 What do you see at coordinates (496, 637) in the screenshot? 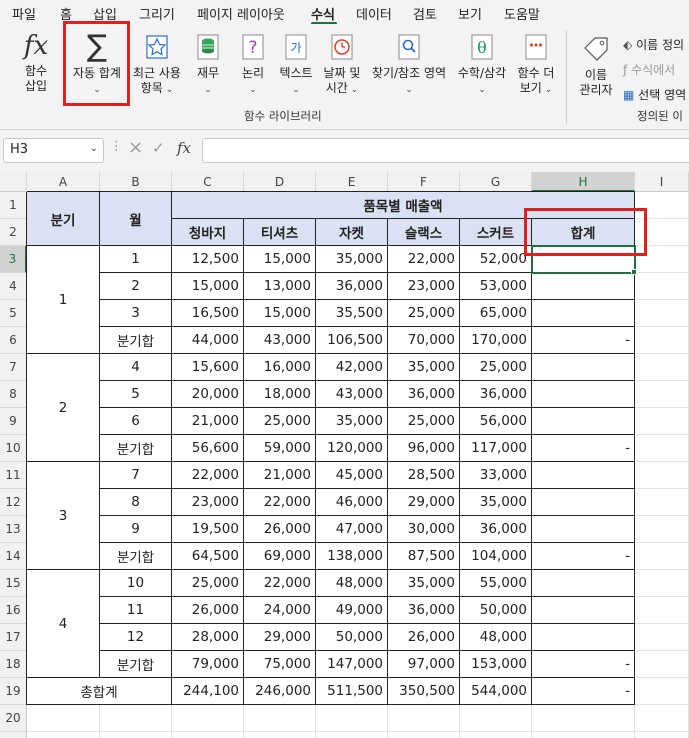
I see `value-cell: 48,000` at bounding box center [496, 637].